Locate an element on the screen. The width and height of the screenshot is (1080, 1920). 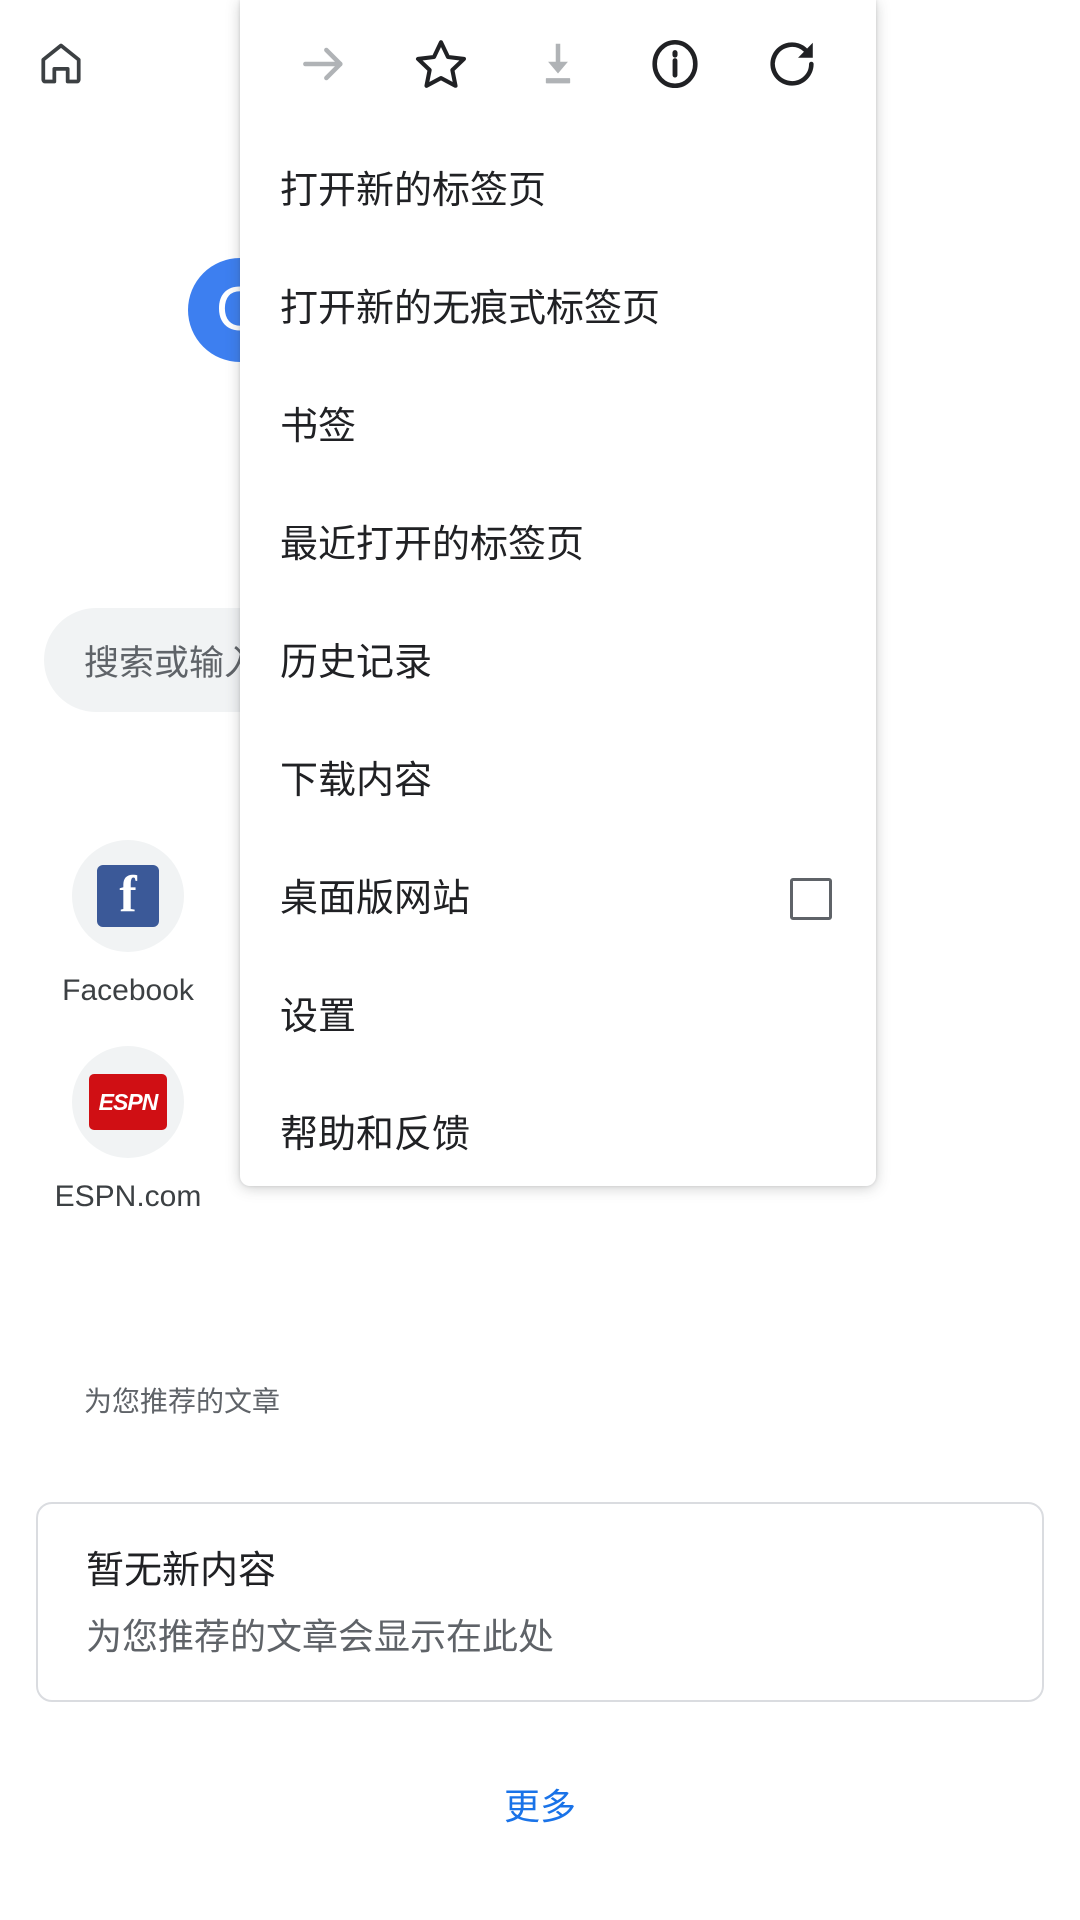
info-icon is located at coordinates (674, 64).